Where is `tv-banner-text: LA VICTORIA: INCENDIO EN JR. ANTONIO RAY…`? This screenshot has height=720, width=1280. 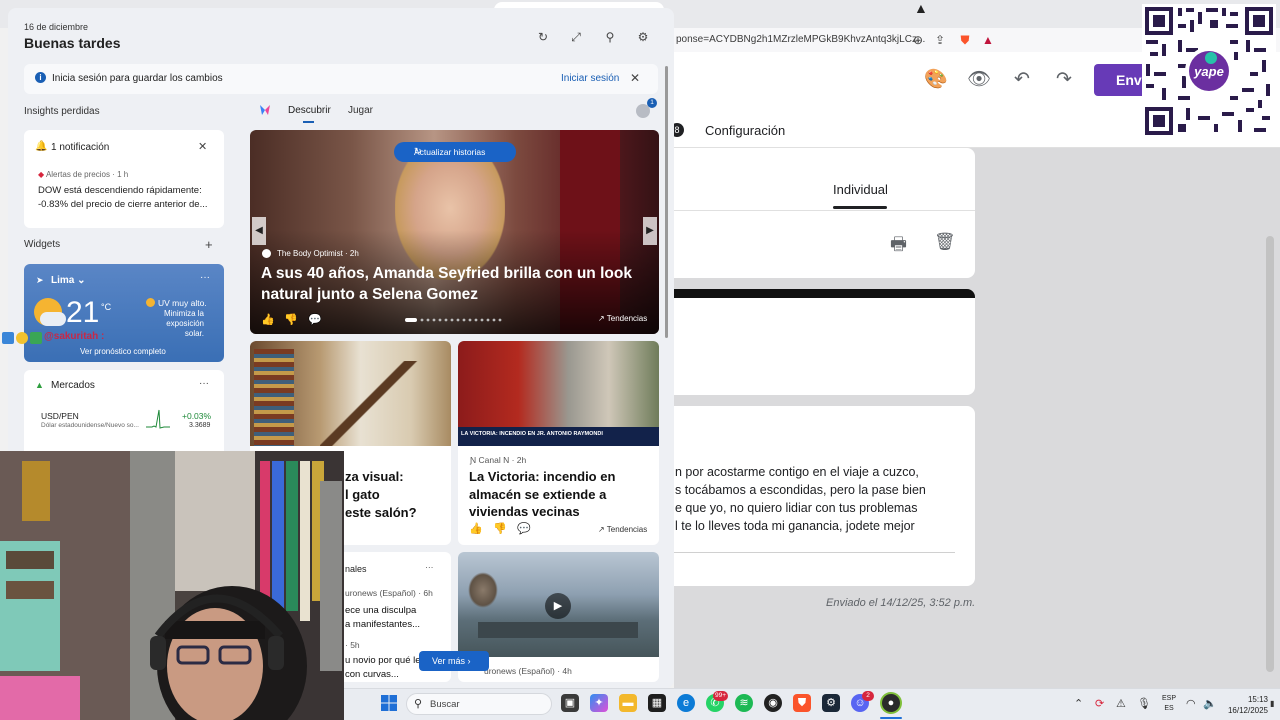
tv-banner-text: LA VICTORIA: INCENDIO EN JR. ANTONIO RAY… is located at coordinates (532, 434).